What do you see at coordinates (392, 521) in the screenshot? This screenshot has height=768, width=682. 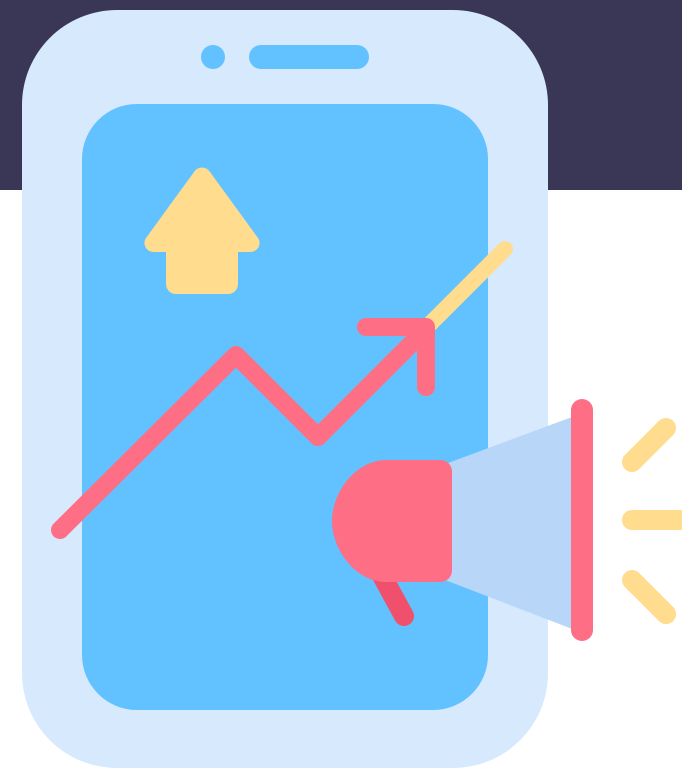 I see `megaphone-body` at bounding box center [392, 521].